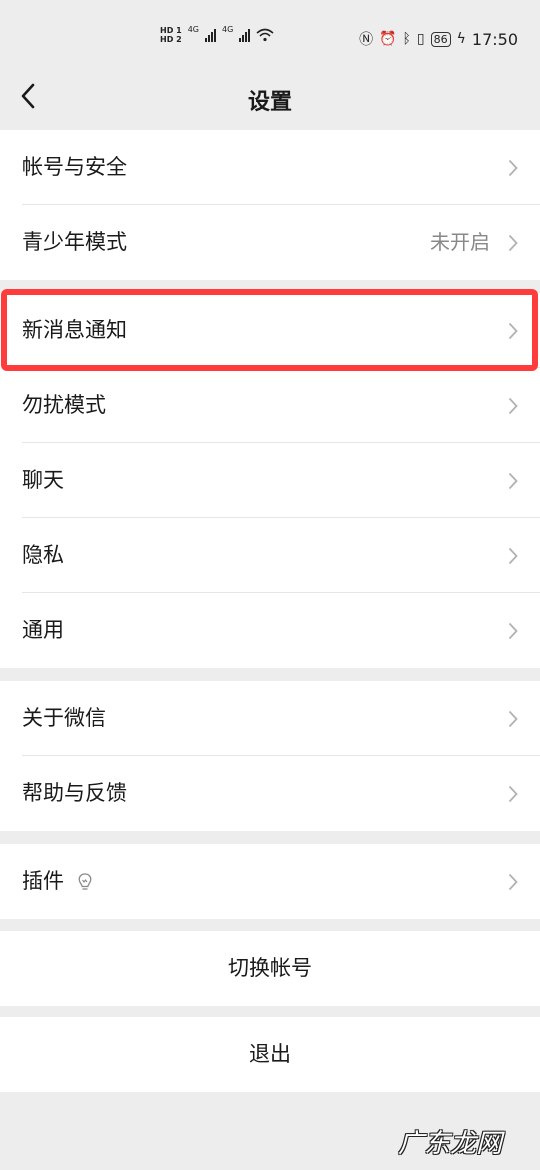 Image resolution: width=540 pixels, height=1170 pixels. Describe the element at coordinates (265, 35) in the screenshot. I see `wifi-icon` at that location.